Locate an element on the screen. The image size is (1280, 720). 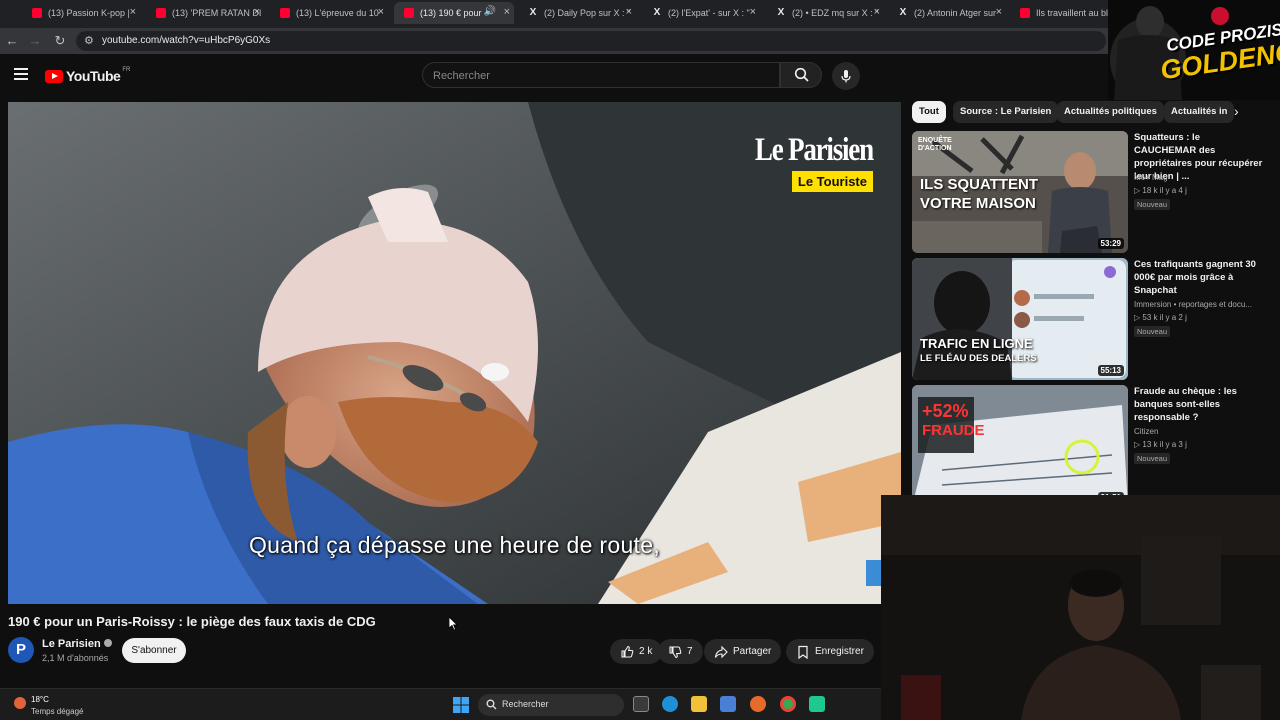
save-button: Enregistrer is located at coordinates (830, 651).